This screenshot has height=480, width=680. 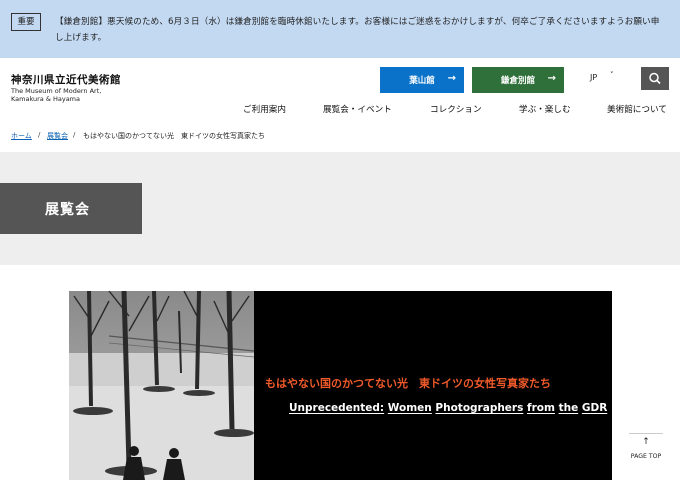 I want to click on chevron-down-icon: ˅, so click(x=612, y=75).